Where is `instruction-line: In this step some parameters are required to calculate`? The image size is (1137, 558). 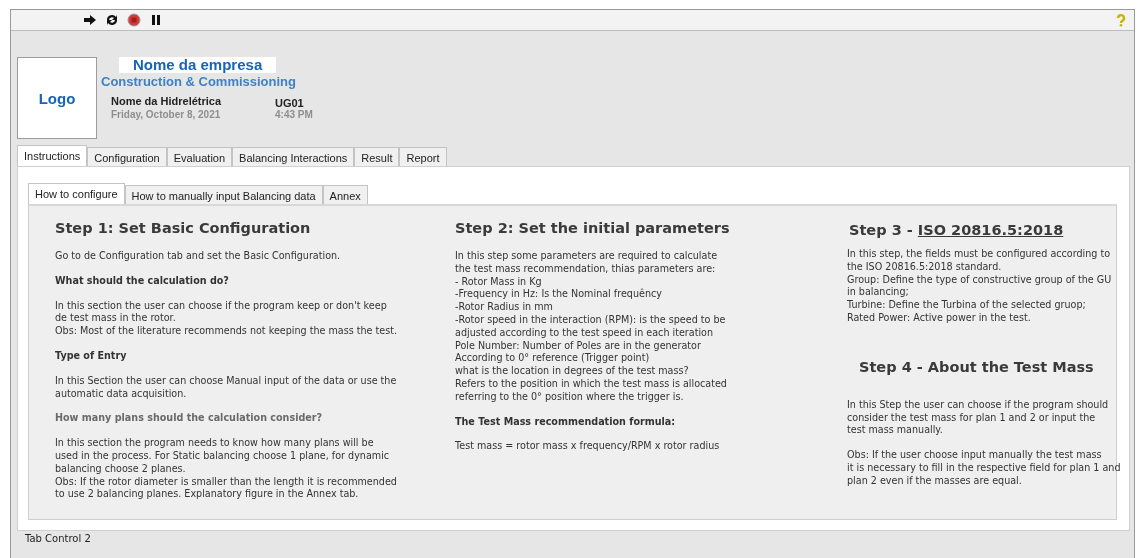 instruction-line: In this step some parameters are required to calculate is located at coordinates (587, 256).